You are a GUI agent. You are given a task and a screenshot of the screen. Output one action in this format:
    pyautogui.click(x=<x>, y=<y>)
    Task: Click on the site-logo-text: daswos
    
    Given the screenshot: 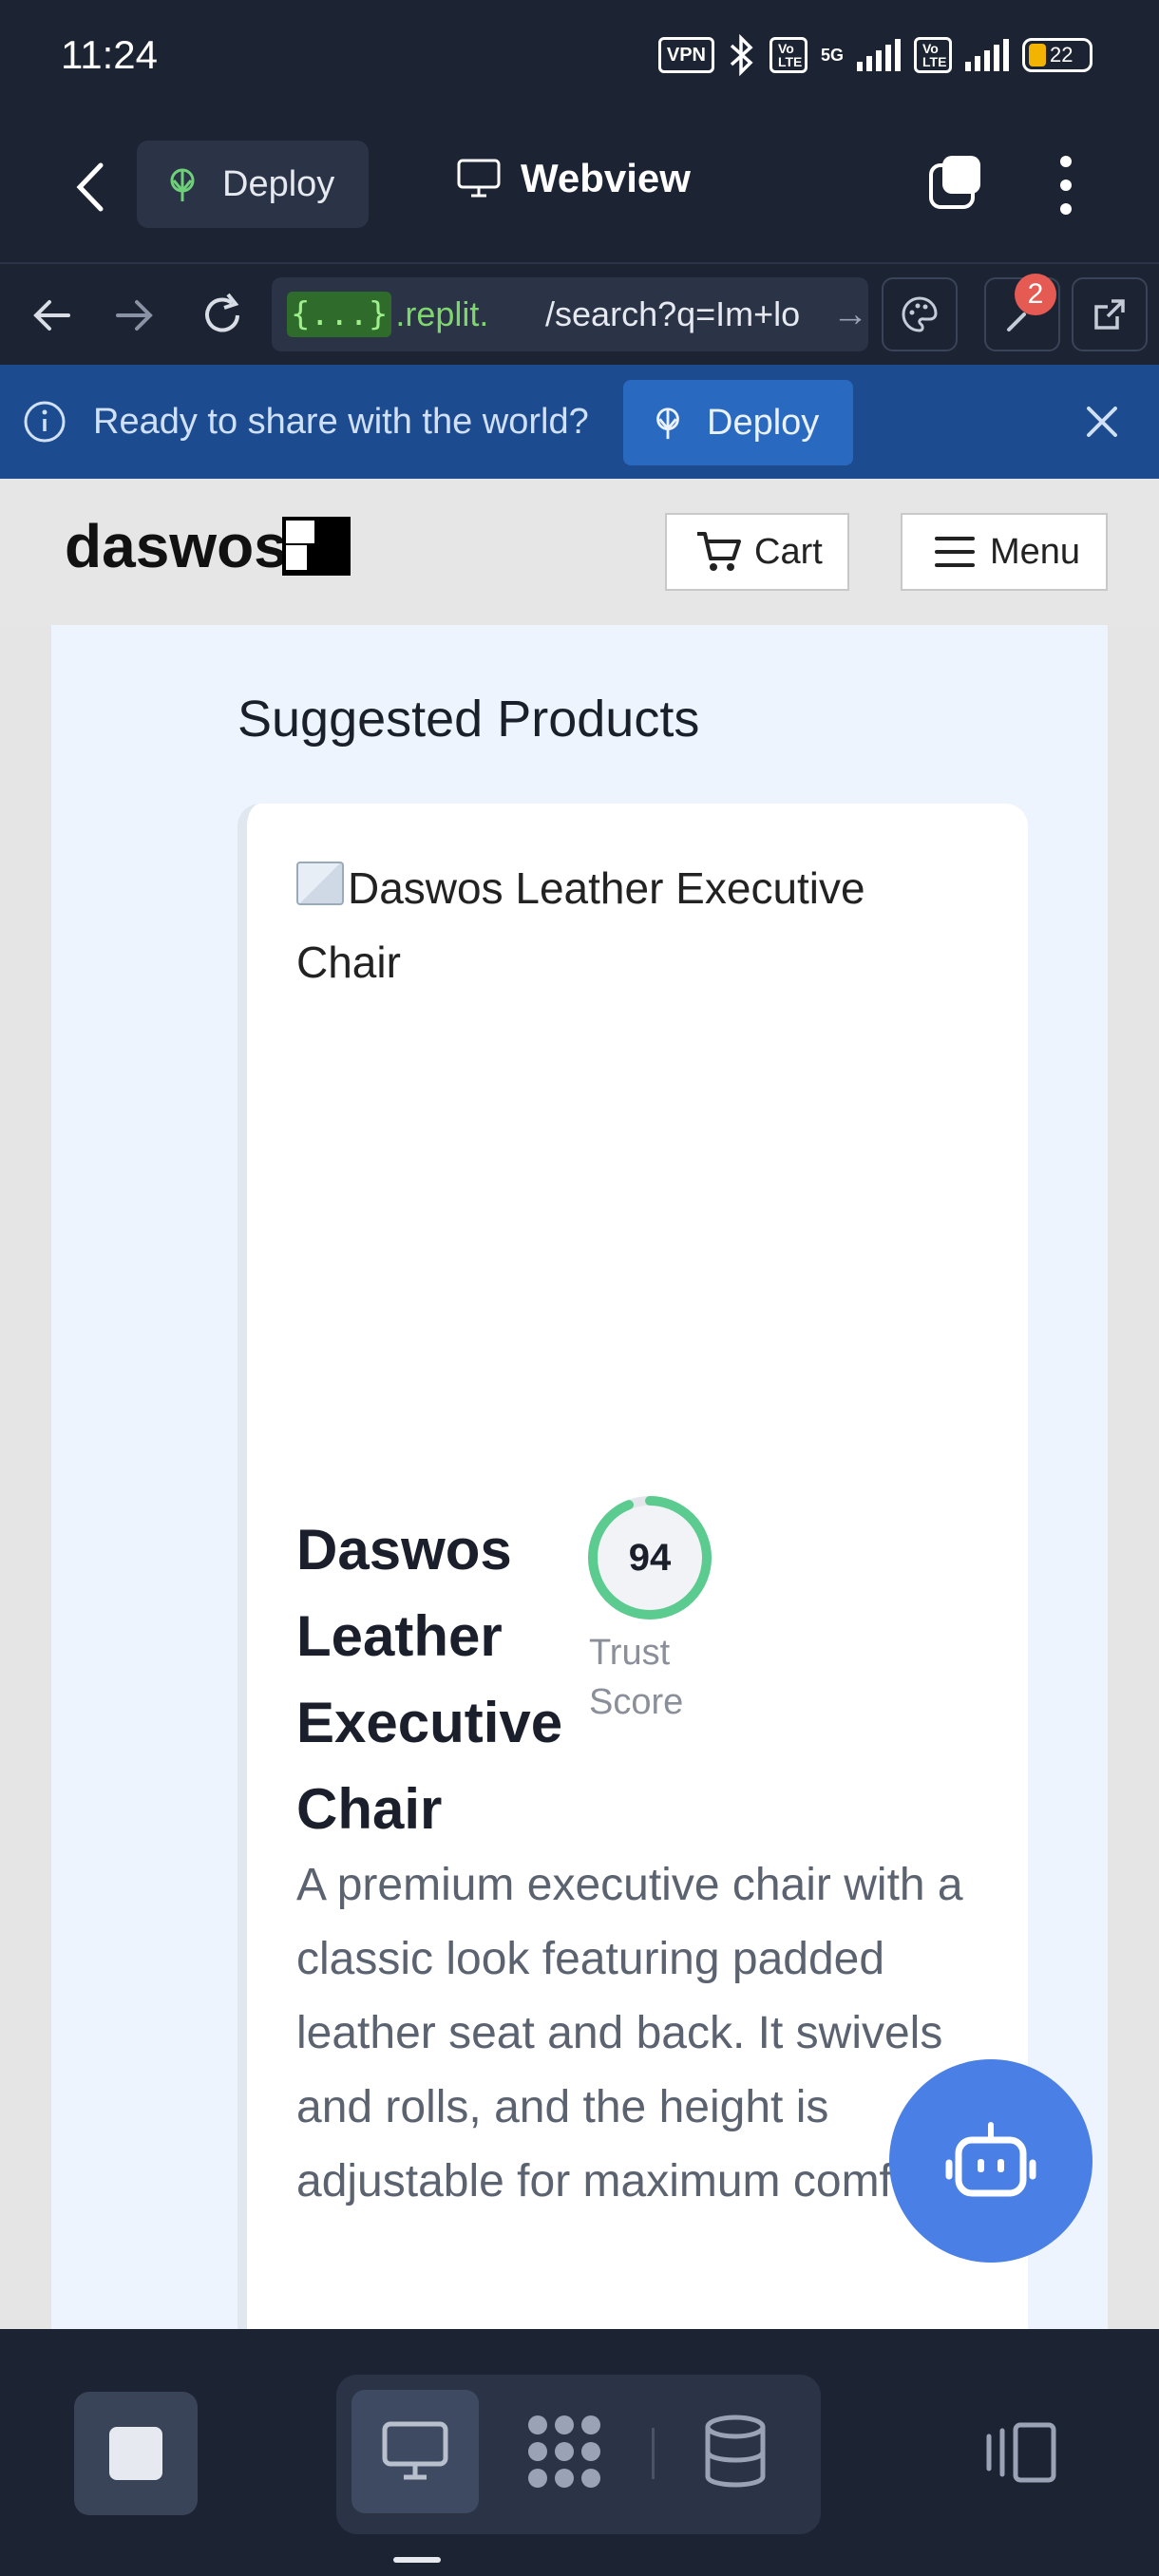 What is the action you would take?
    pyautogui.click(x=176, y=546)
    